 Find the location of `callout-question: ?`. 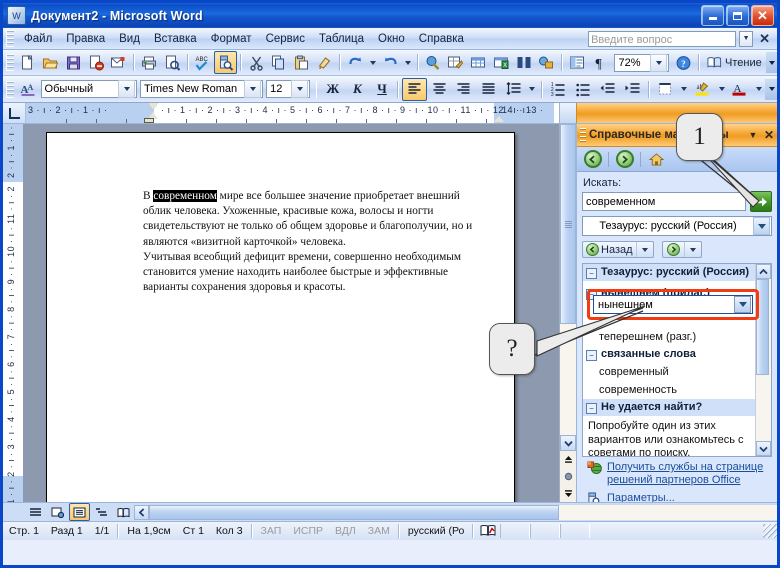

callout-question: ? is located at coordinates (512, 349).